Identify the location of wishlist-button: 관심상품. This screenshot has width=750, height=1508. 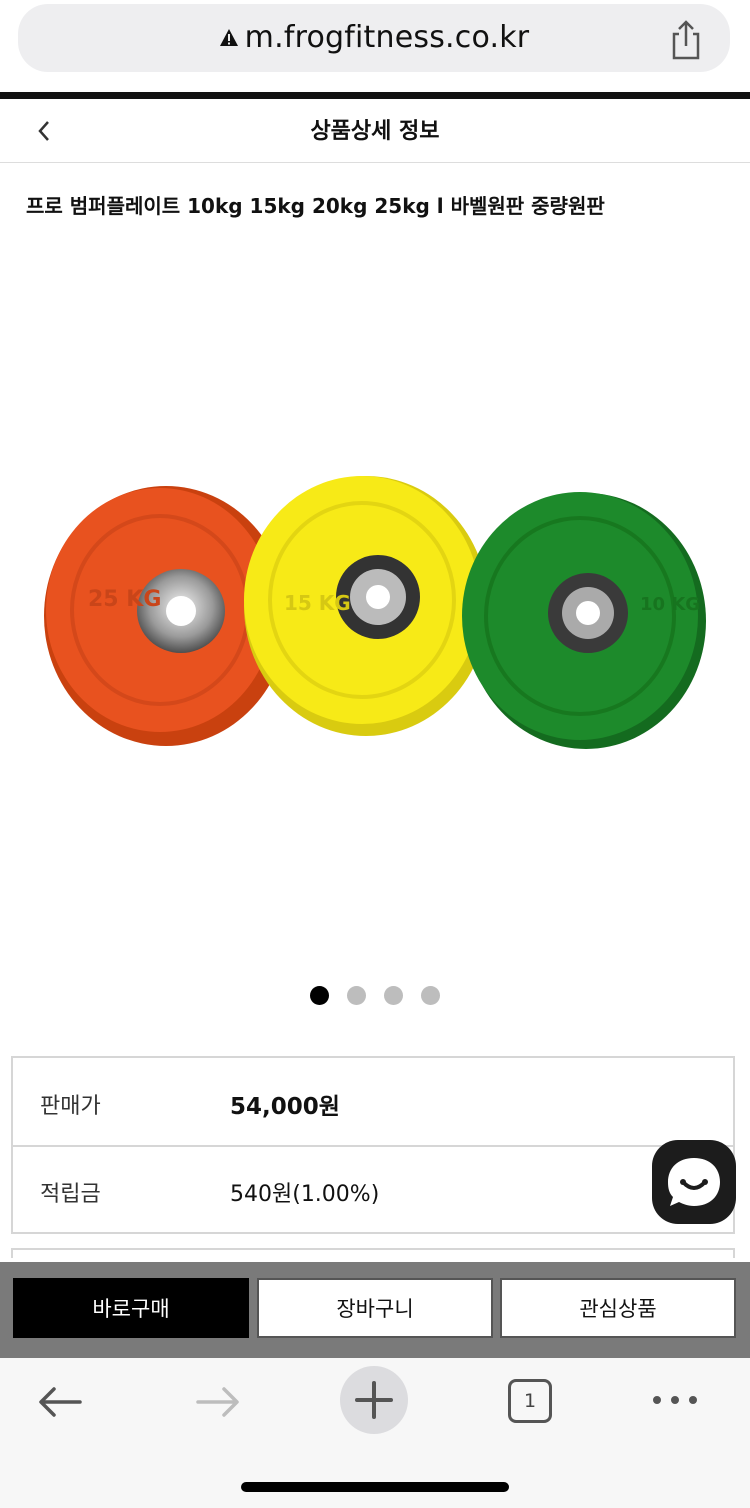
(618, 1308).